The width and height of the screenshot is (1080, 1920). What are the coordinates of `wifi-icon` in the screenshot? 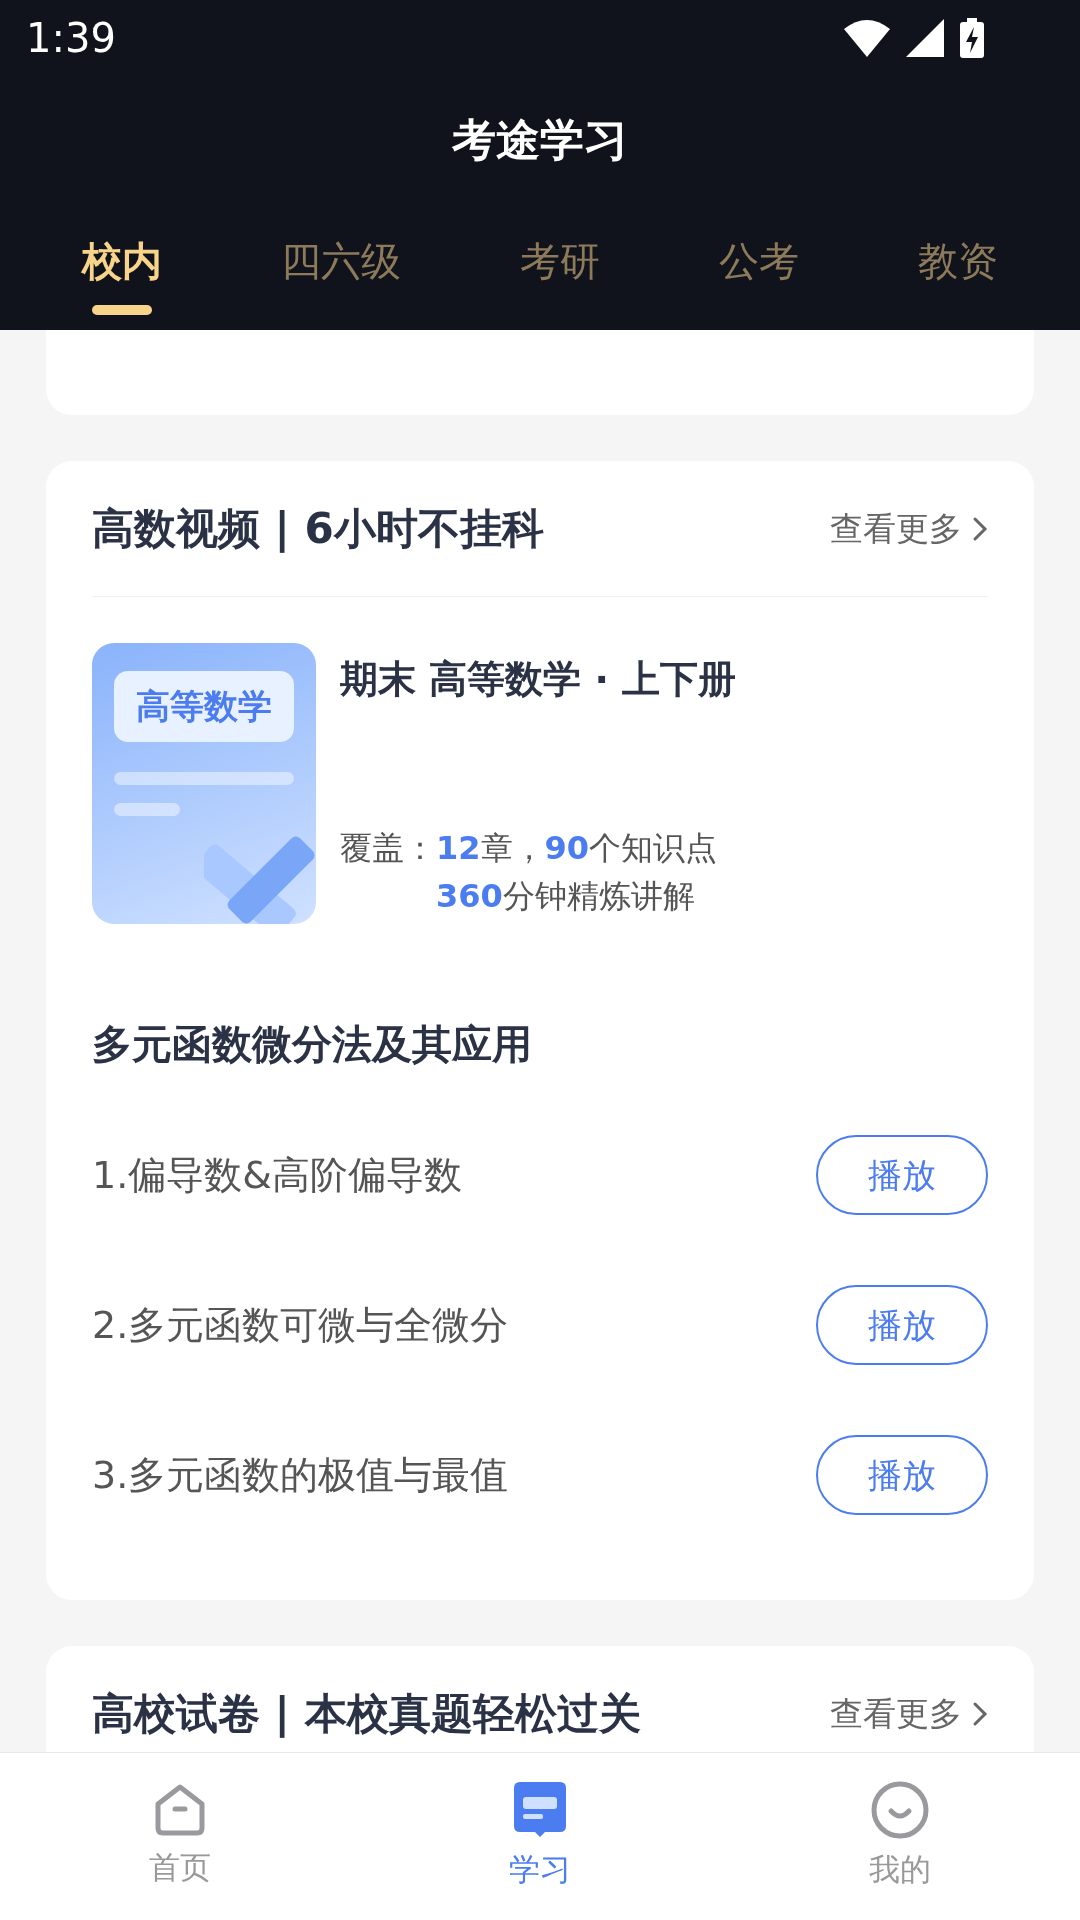 It's located at (867, 37).